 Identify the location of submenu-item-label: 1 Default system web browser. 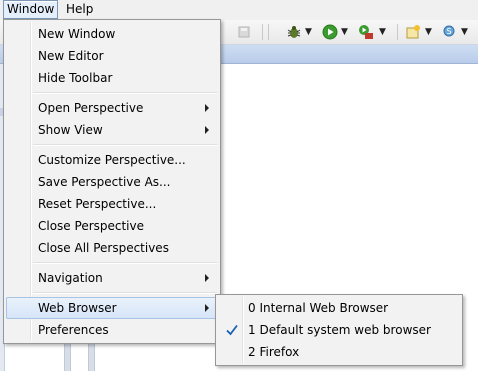
(339, 330).